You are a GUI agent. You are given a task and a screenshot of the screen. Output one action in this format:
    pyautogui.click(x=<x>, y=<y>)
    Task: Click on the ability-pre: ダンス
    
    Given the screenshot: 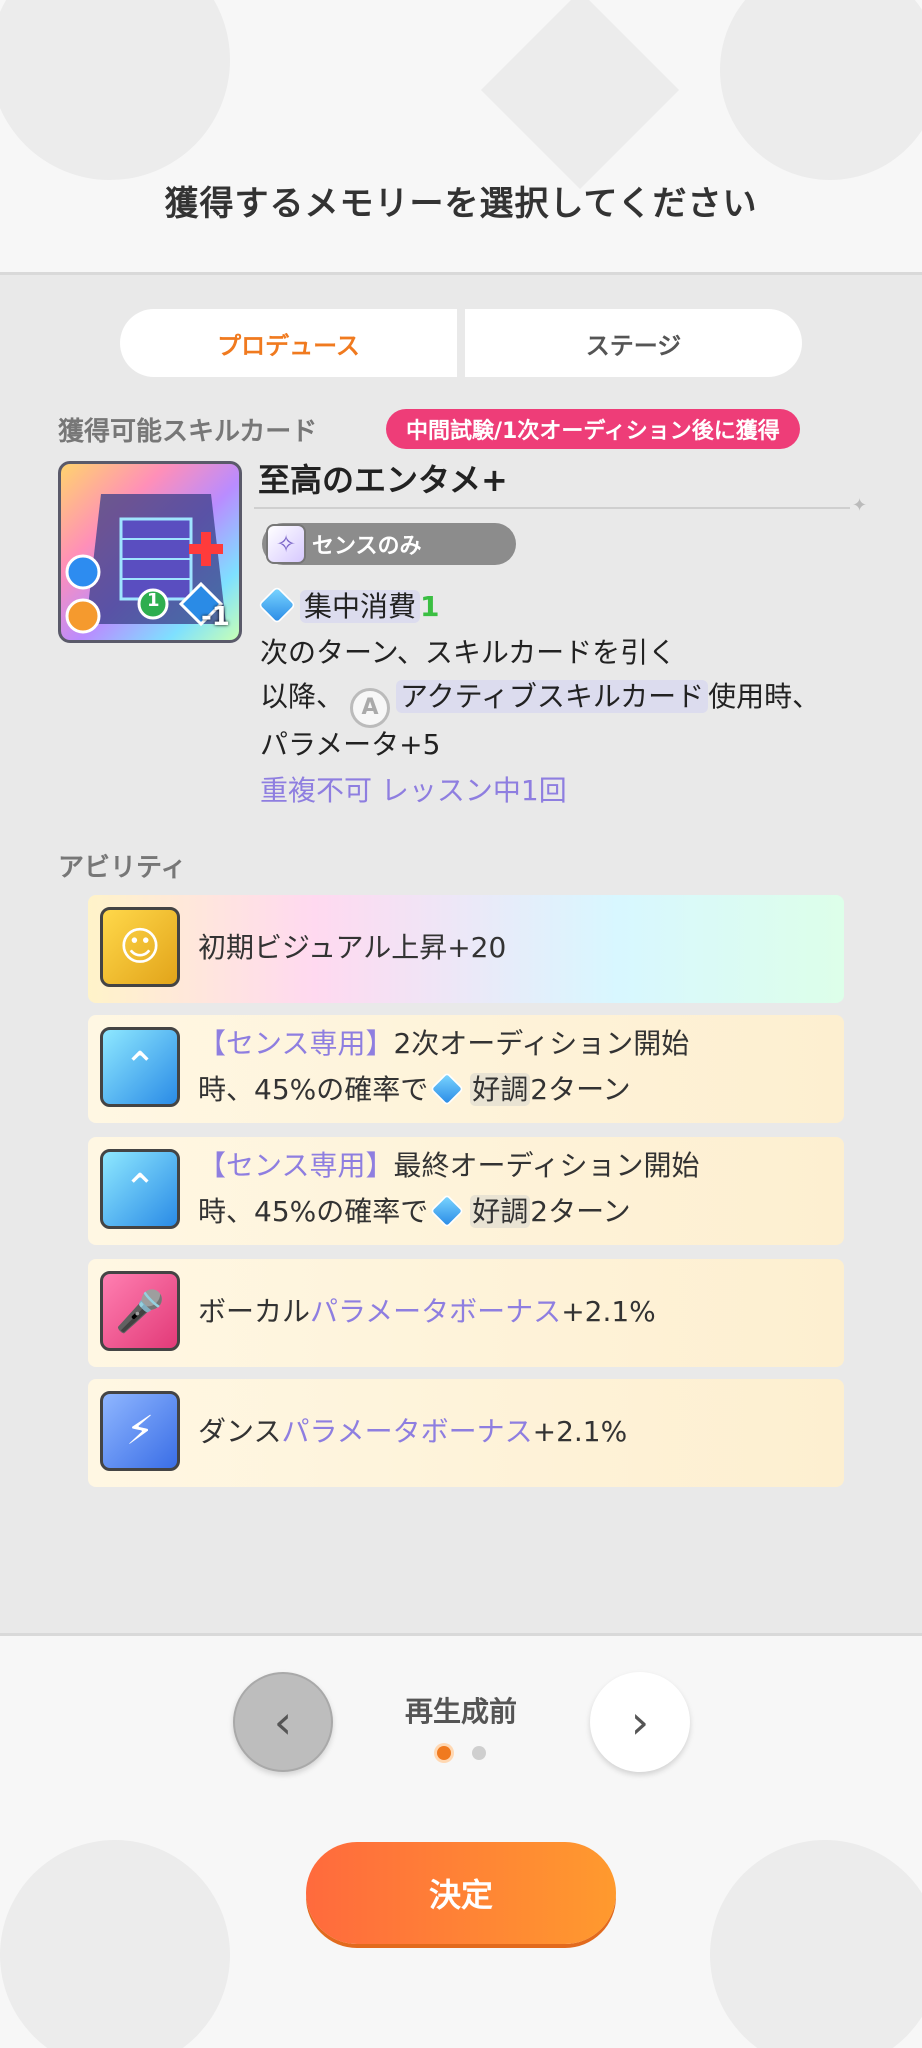 What is the action you would take?
    pyautogui.click(x=240, y=1431)
    